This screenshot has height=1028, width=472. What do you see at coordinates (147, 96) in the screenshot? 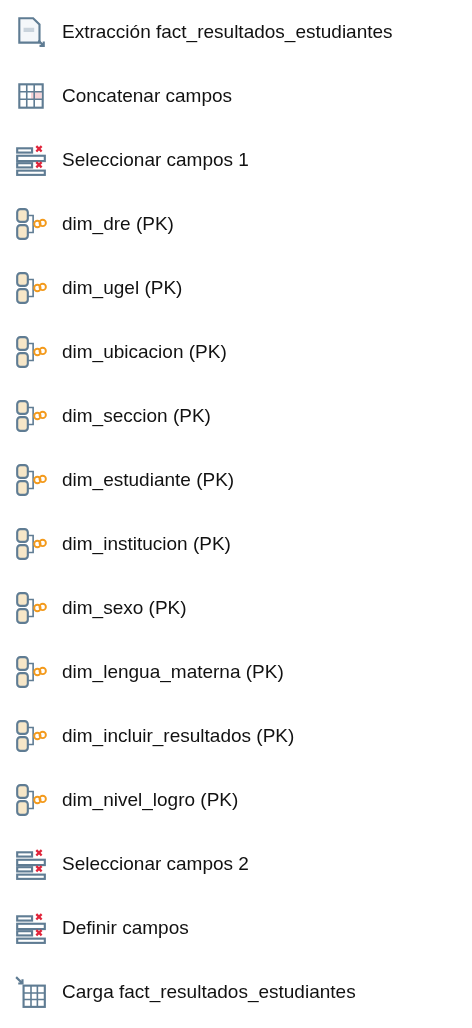
I see `step-label: Concatenar campos` at bounding box center [147, 96].